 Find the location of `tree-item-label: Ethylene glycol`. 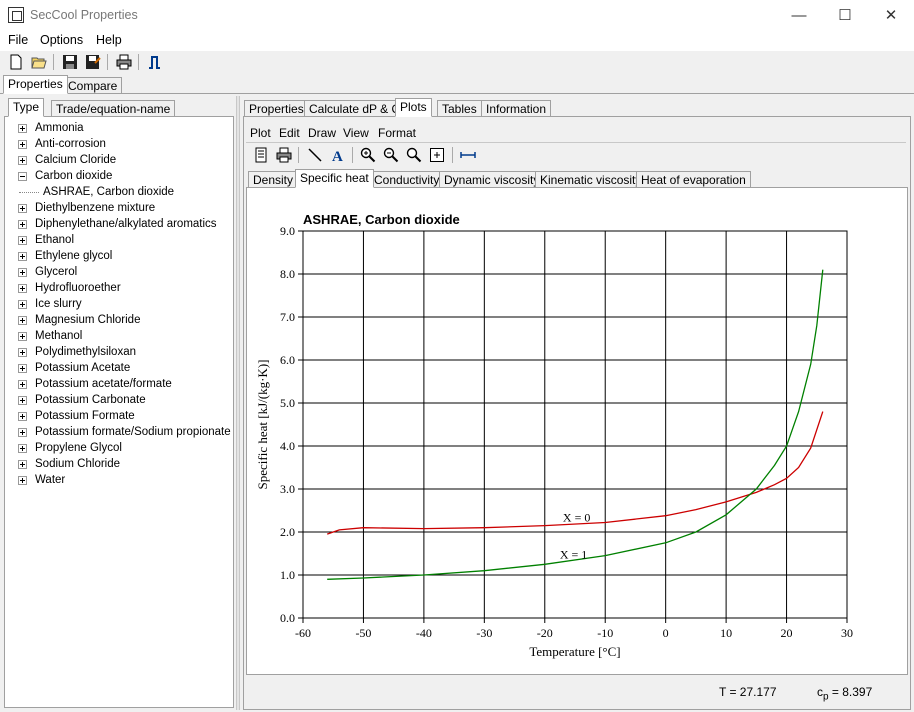

tree-item-label: Ethylene glycol is located at coordinates (74, 256).